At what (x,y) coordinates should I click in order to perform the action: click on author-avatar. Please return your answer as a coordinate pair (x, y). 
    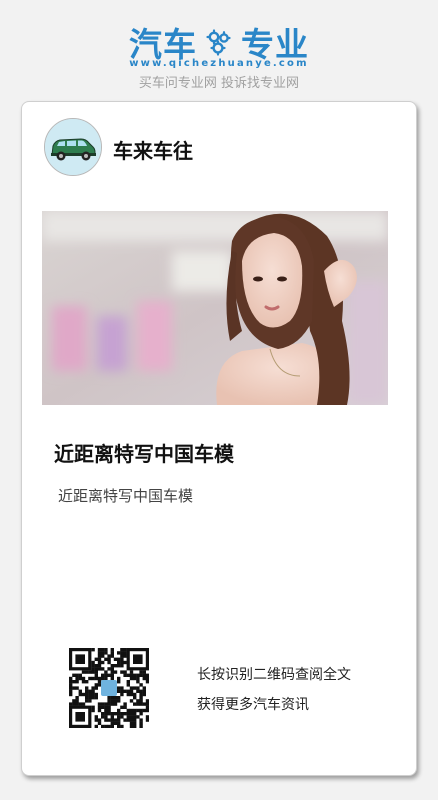
    Looking at the image, I should click on (73, 147).